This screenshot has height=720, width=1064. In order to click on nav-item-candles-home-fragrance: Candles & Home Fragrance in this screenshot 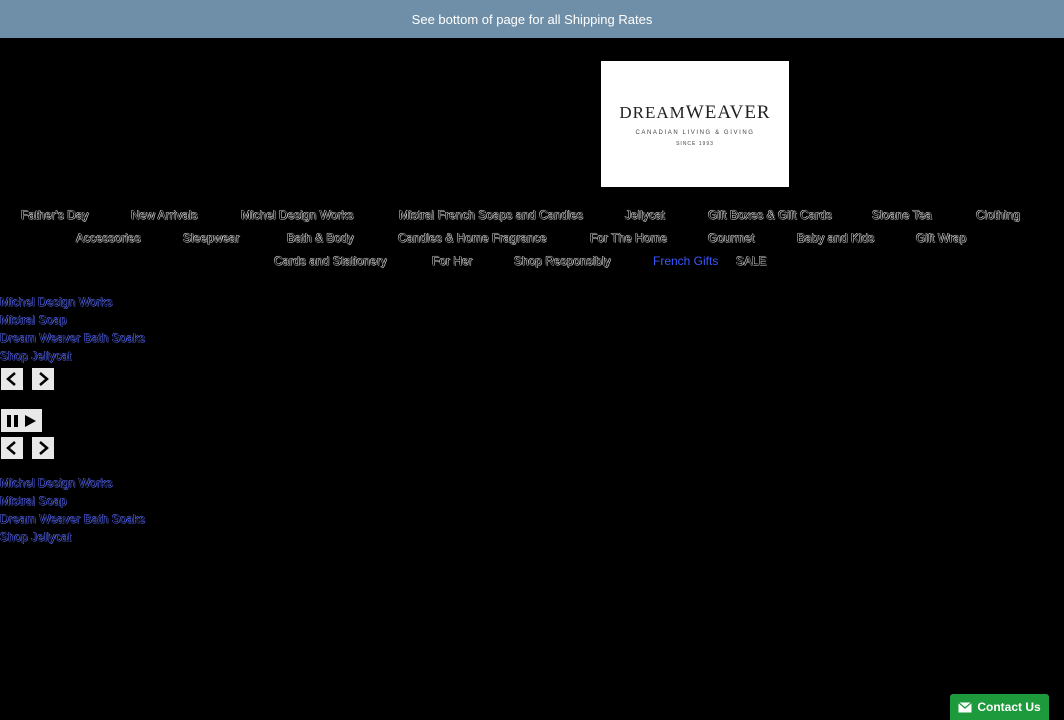, I will do `click(472, 238)`.